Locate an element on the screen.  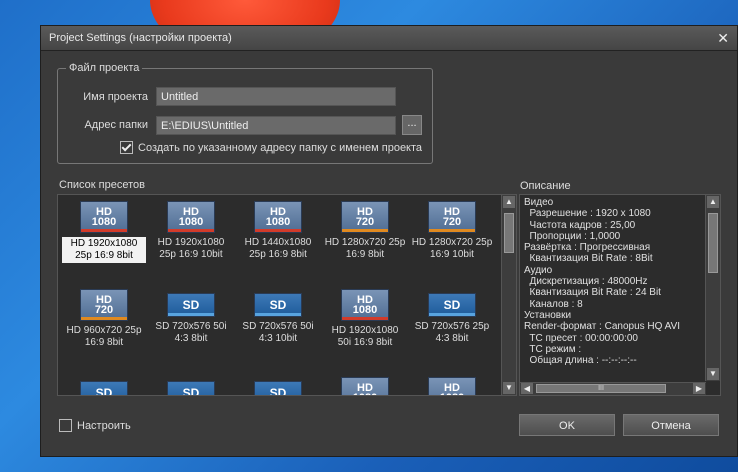
preset-caption-line: 4:3 8bit is located at coordinates (452, 338).